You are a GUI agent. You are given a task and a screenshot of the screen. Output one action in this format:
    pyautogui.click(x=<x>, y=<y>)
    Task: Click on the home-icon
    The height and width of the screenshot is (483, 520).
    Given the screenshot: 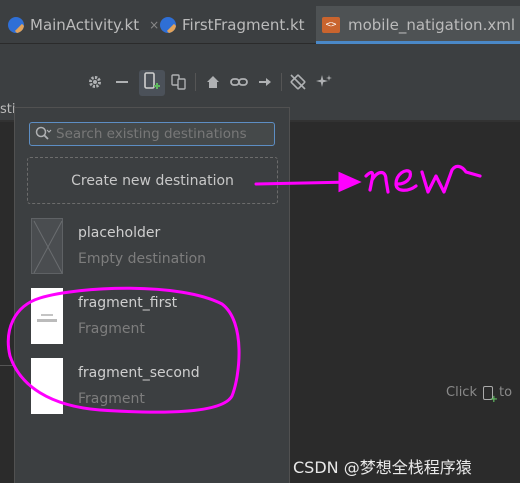 What is the action you would take?
    pyautogui.click(x=213, y=82)
    